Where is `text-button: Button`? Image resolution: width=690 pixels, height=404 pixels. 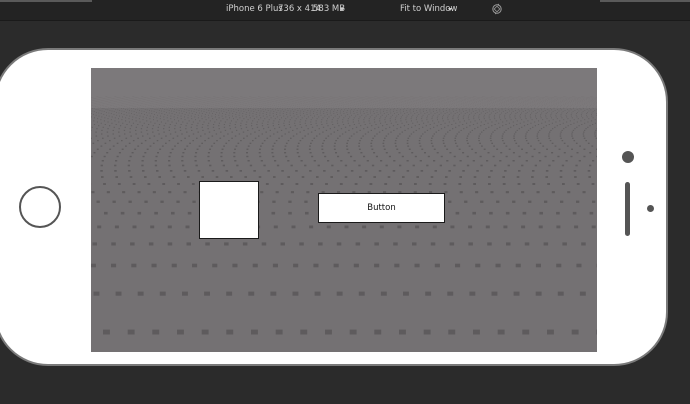 text-button: Button is located at coordinates (381, 208).